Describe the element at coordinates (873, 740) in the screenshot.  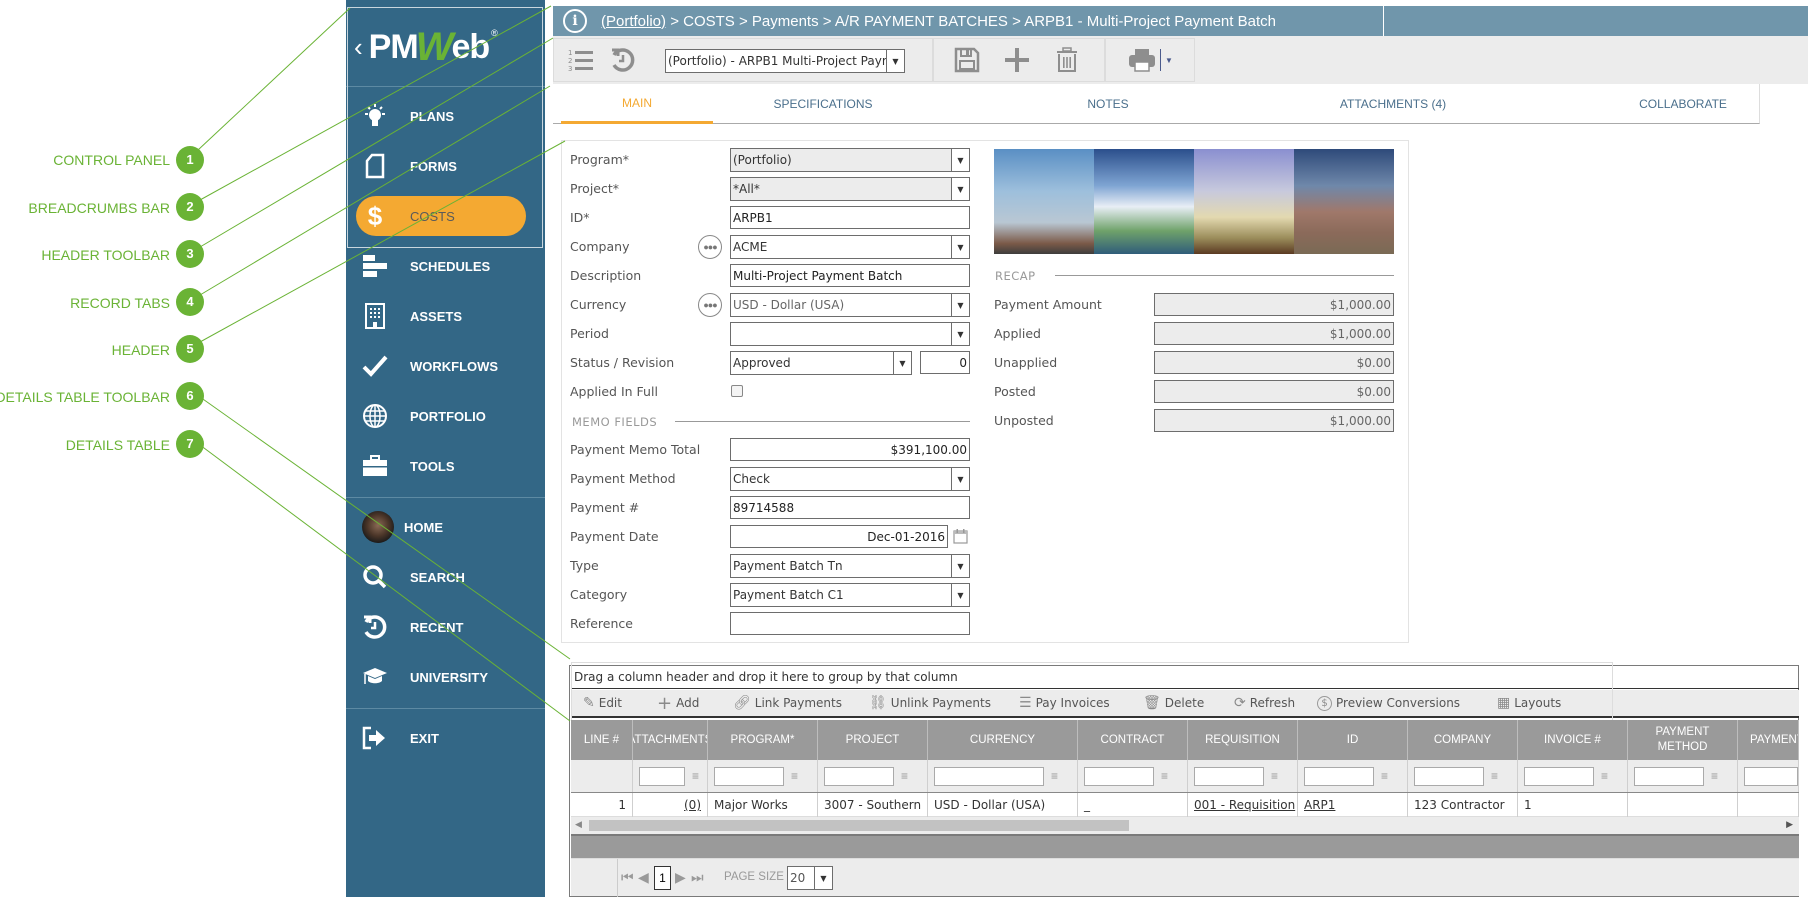
I see `column-header-project: PROJECT` at that location.